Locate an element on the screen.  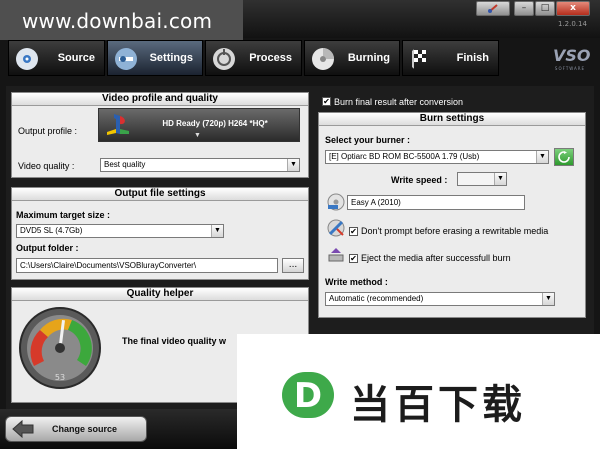
tab-burning: Burning is located at coordinates (352, 58).